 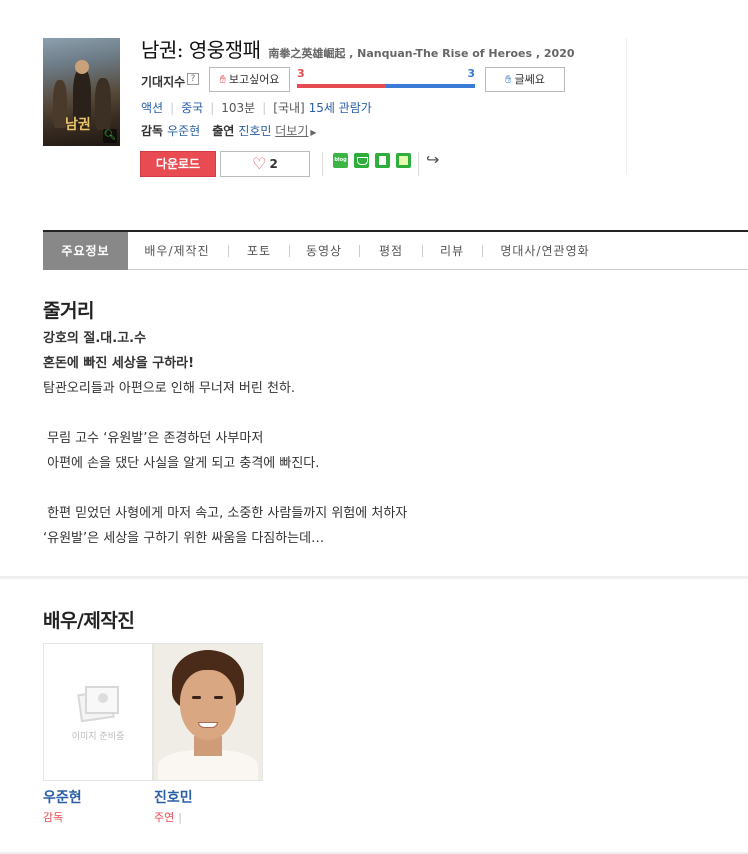 I want to click on cafe-share-icon, so click(x=361, y=160).